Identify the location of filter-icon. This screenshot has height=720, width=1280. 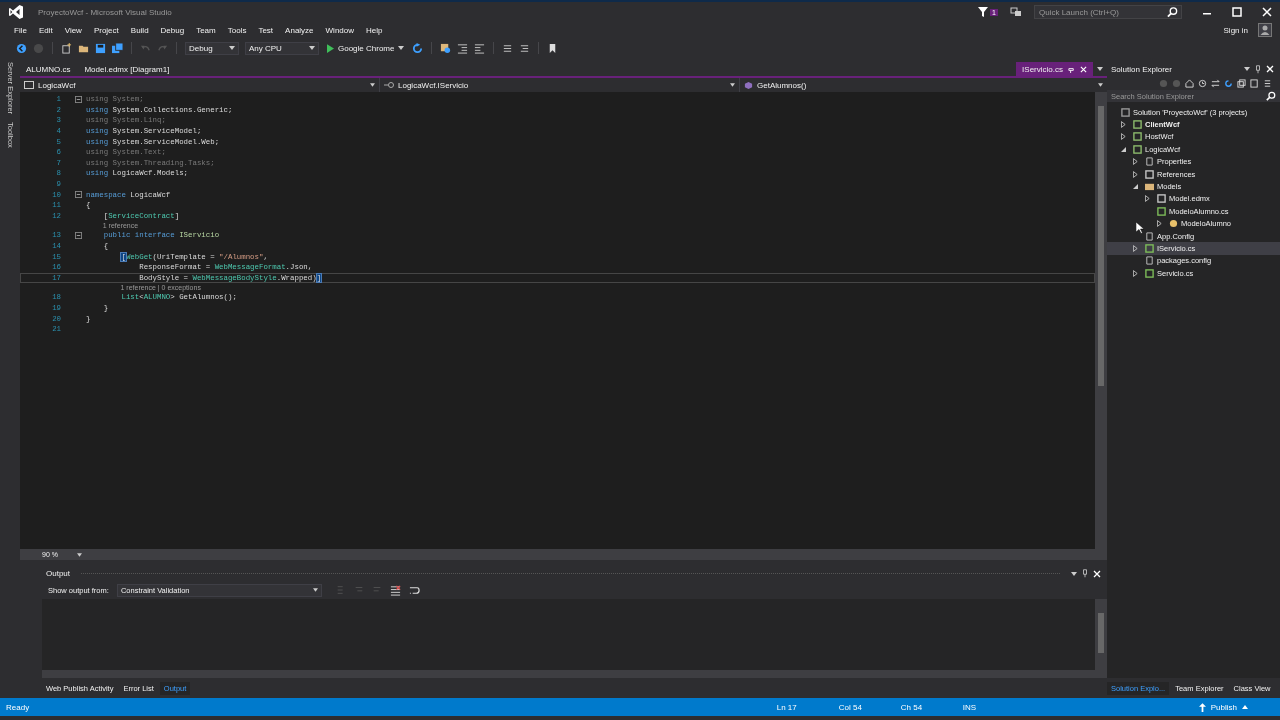
(983, 12).